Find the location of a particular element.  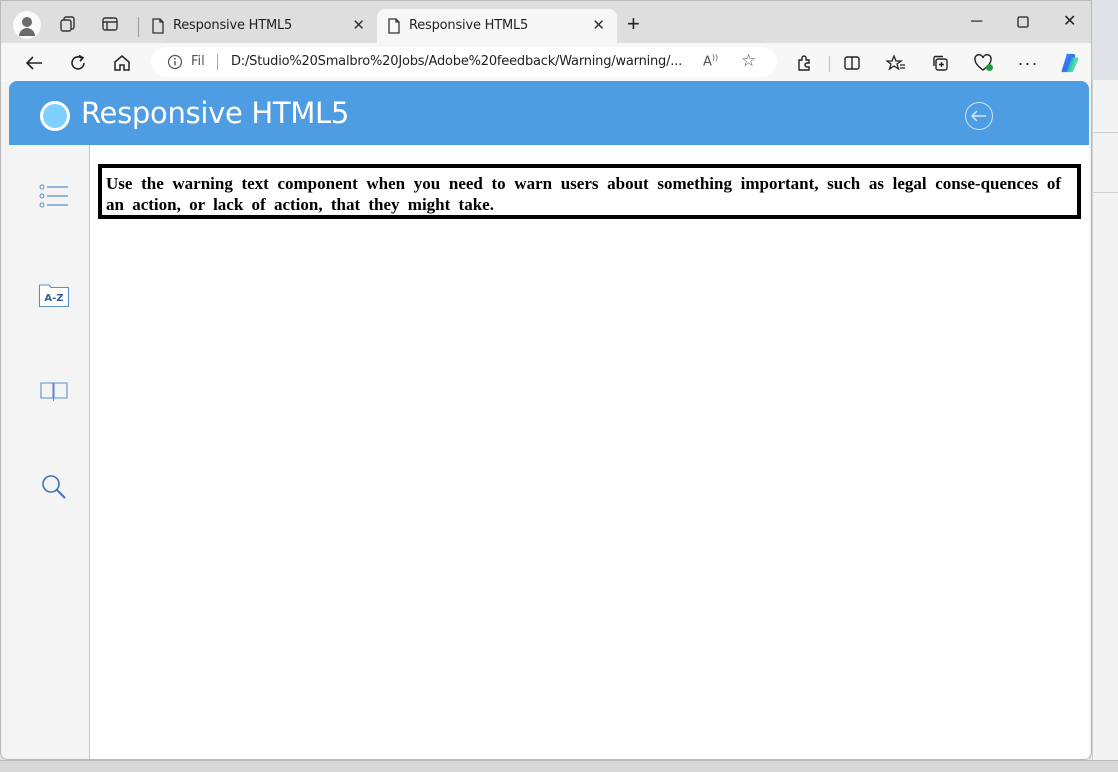

glossary-icon is located at coordinates (54, 391).